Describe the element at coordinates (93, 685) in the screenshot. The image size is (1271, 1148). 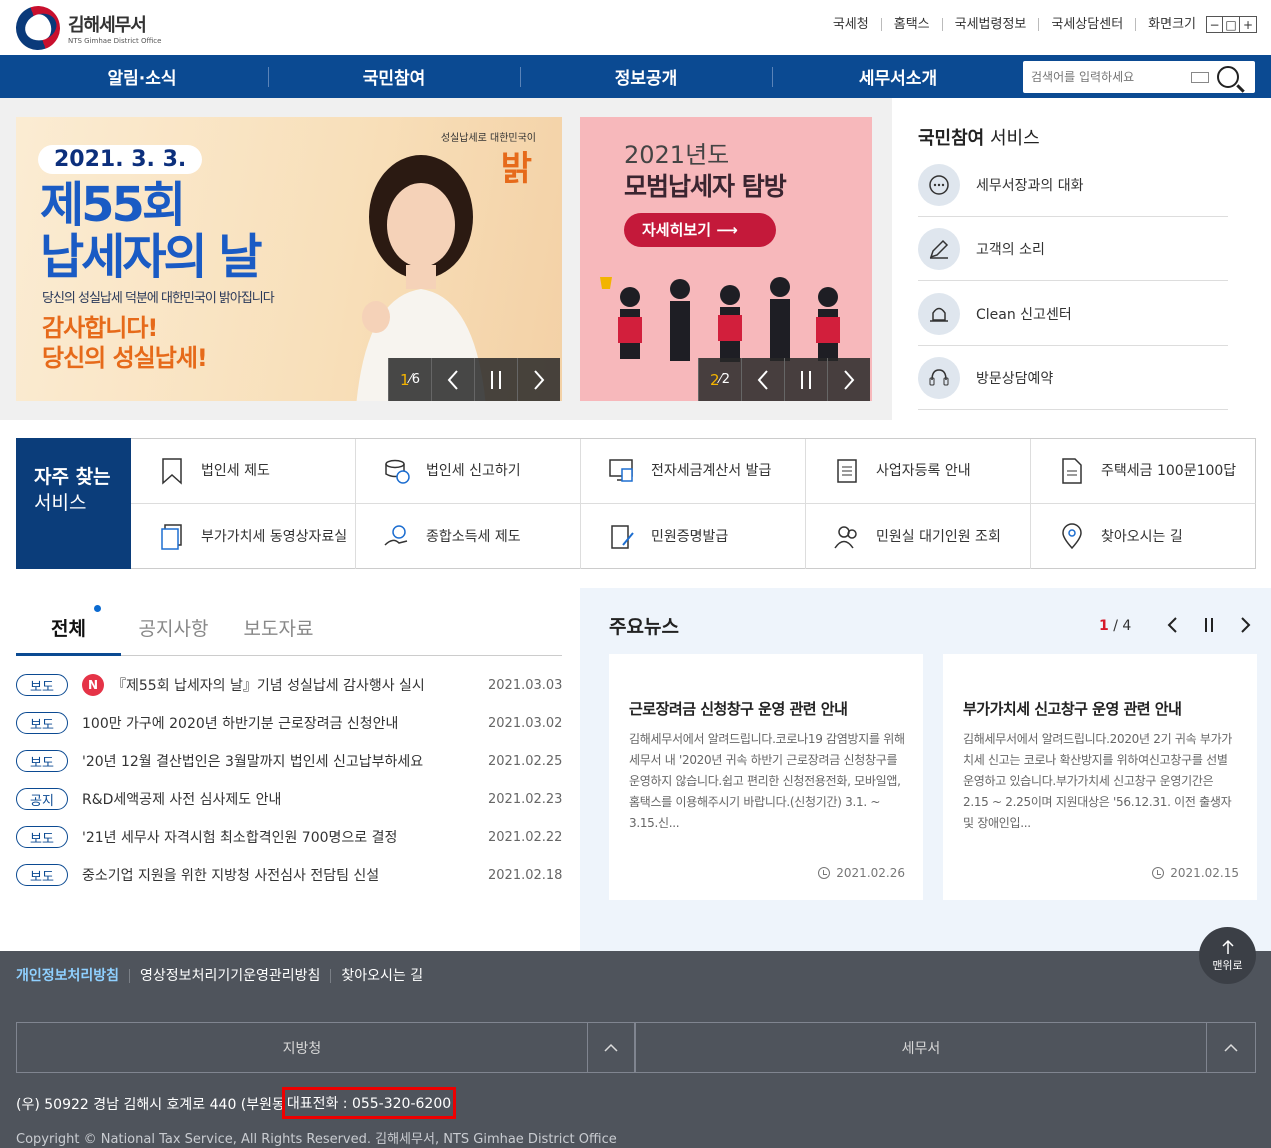
I see `new-badge: N` at that location.